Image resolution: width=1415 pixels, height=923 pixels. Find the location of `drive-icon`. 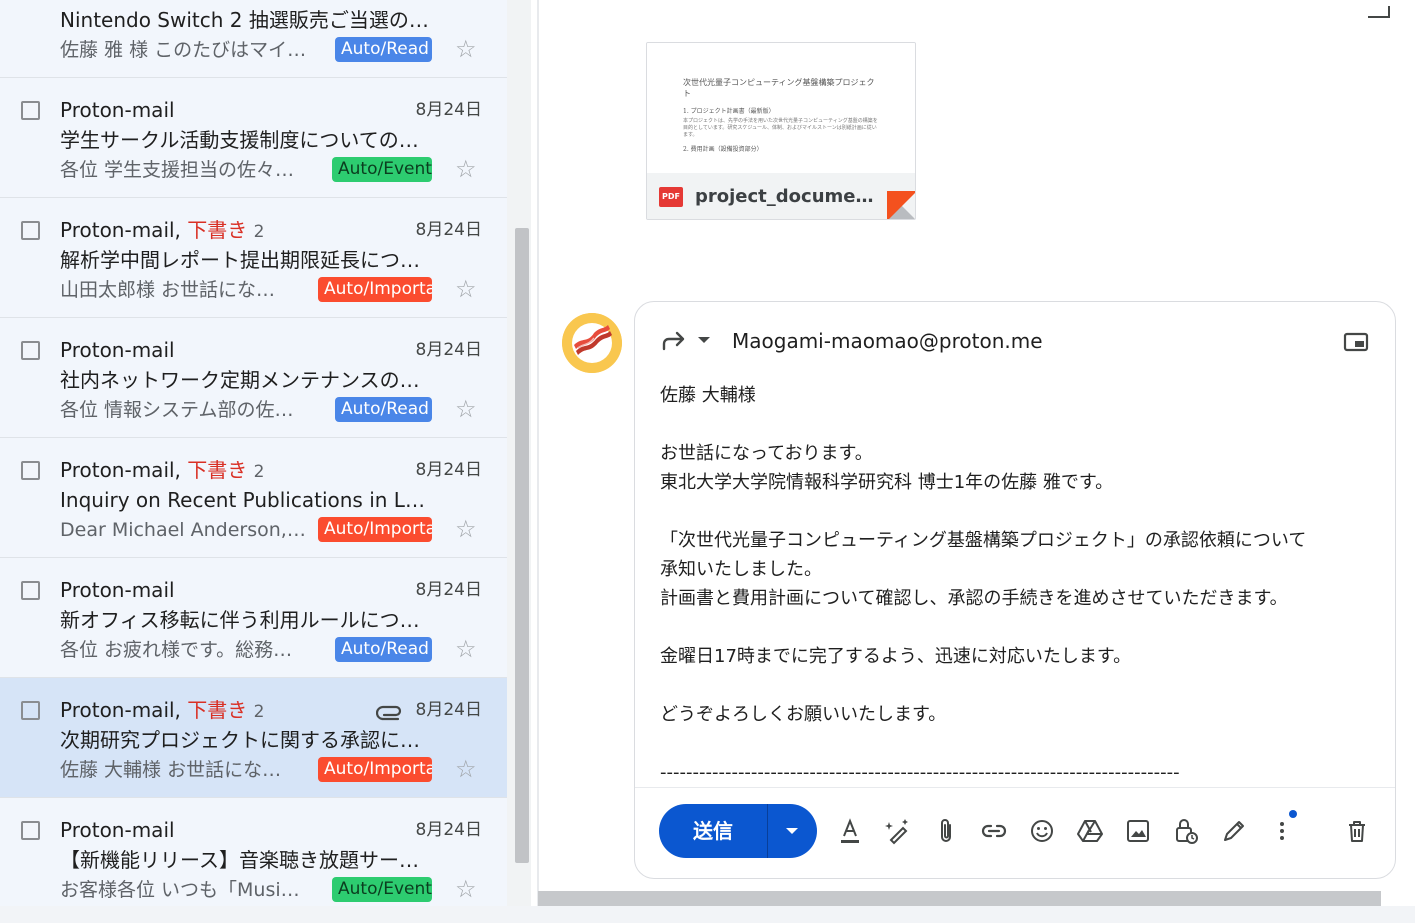

drive-icon is located at coordinates (1090, 831).